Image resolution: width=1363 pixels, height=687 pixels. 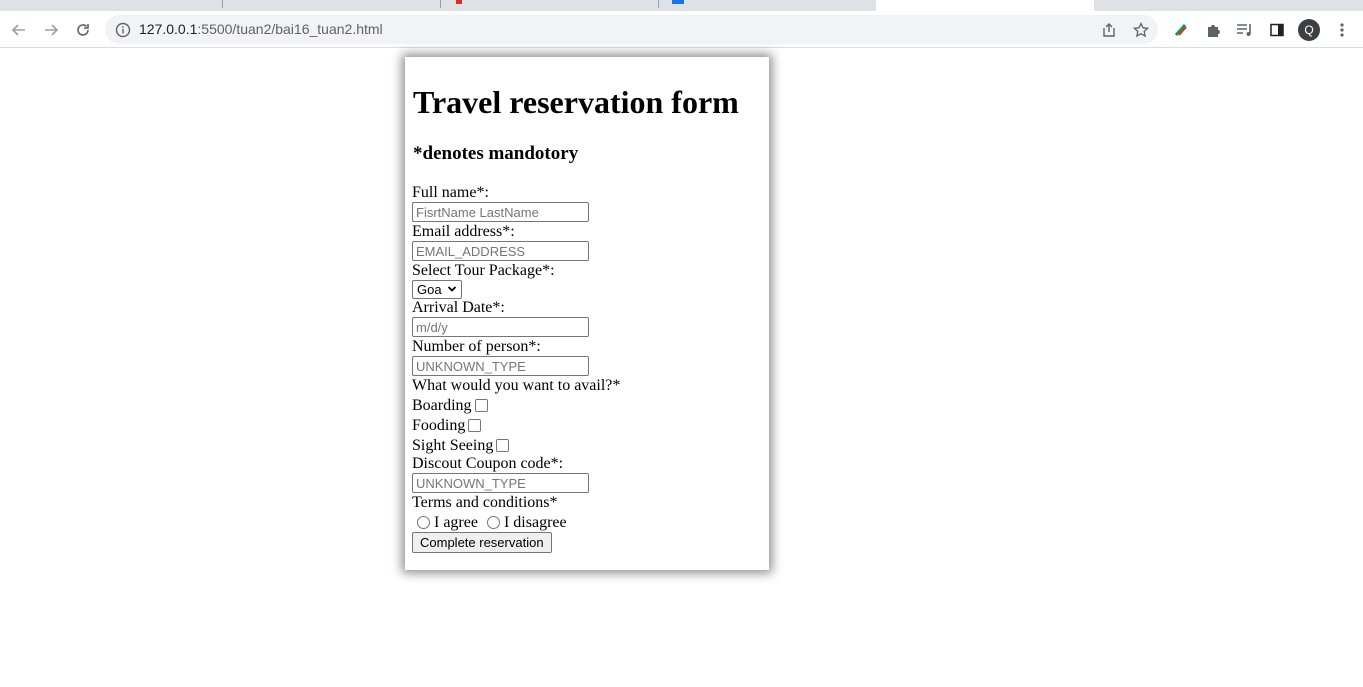 I want to click on complete-reservation-button: Complete reservation, so click(x=482, y=542).